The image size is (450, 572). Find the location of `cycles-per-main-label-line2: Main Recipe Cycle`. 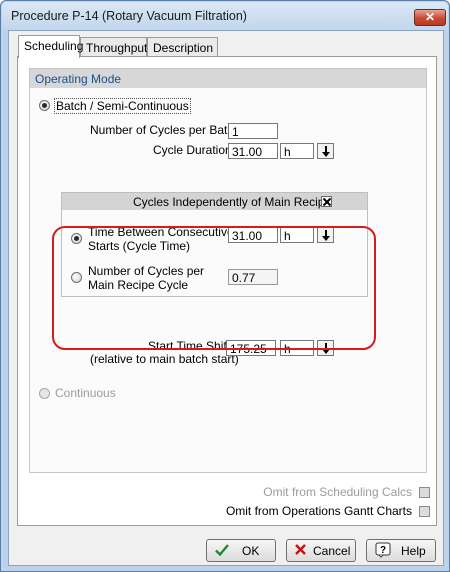

cycles-per-main-label-line2: Main Recipe Cycle is located at coordinates (138, 285).